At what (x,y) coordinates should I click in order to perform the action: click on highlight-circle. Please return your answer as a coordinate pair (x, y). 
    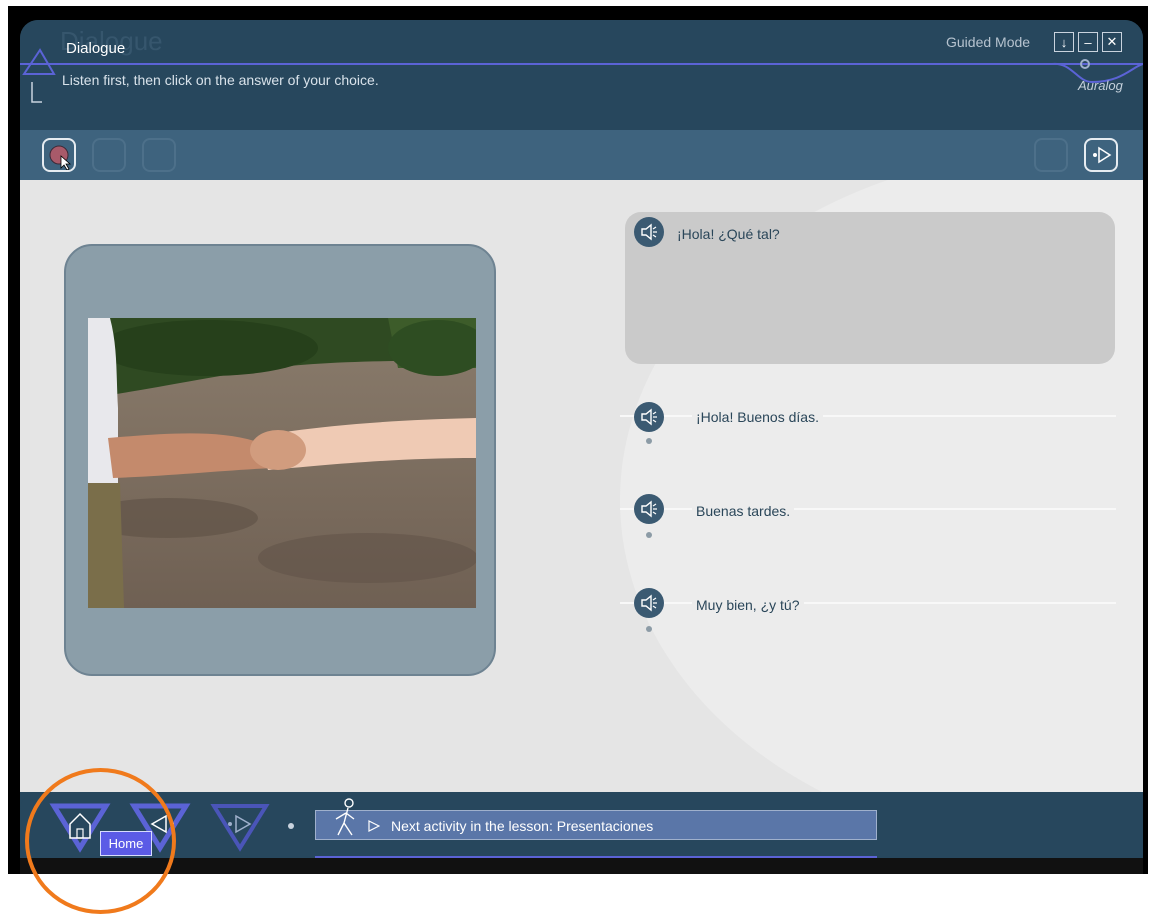
    Looking at the image, I should click on (100, 841).